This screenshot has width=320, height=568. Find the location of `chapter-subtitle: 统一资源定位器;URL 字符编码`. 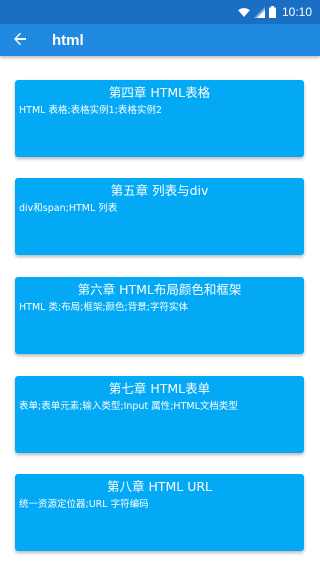

chapter-subtitle: 统一资源定位器;URL 字符编码 is located at coordinates (84, 504).